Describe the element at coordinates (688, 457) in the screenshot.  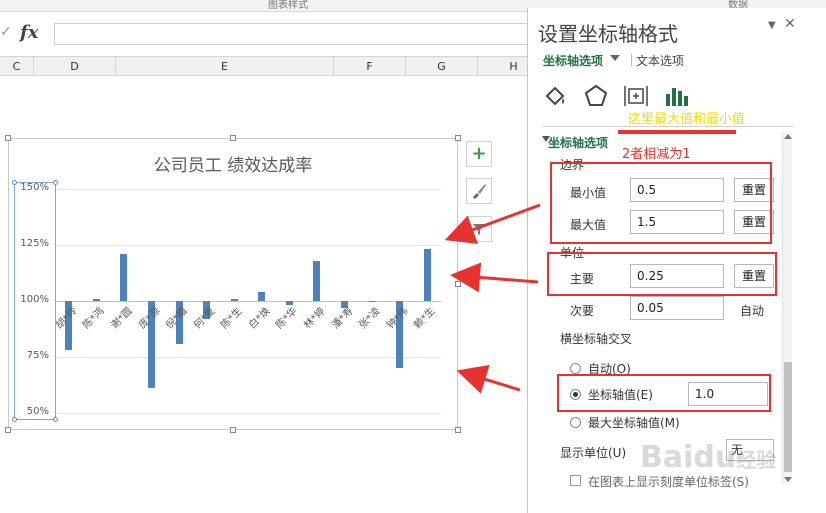
I see `watermark-brand: Baidu` at that location.